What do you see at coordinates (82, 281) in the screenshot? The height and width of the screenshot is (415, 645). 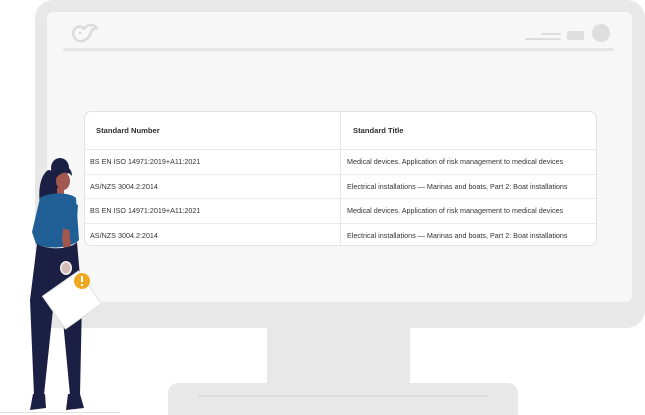 I see `exclamation-icon` at bounding box center [82, 281].